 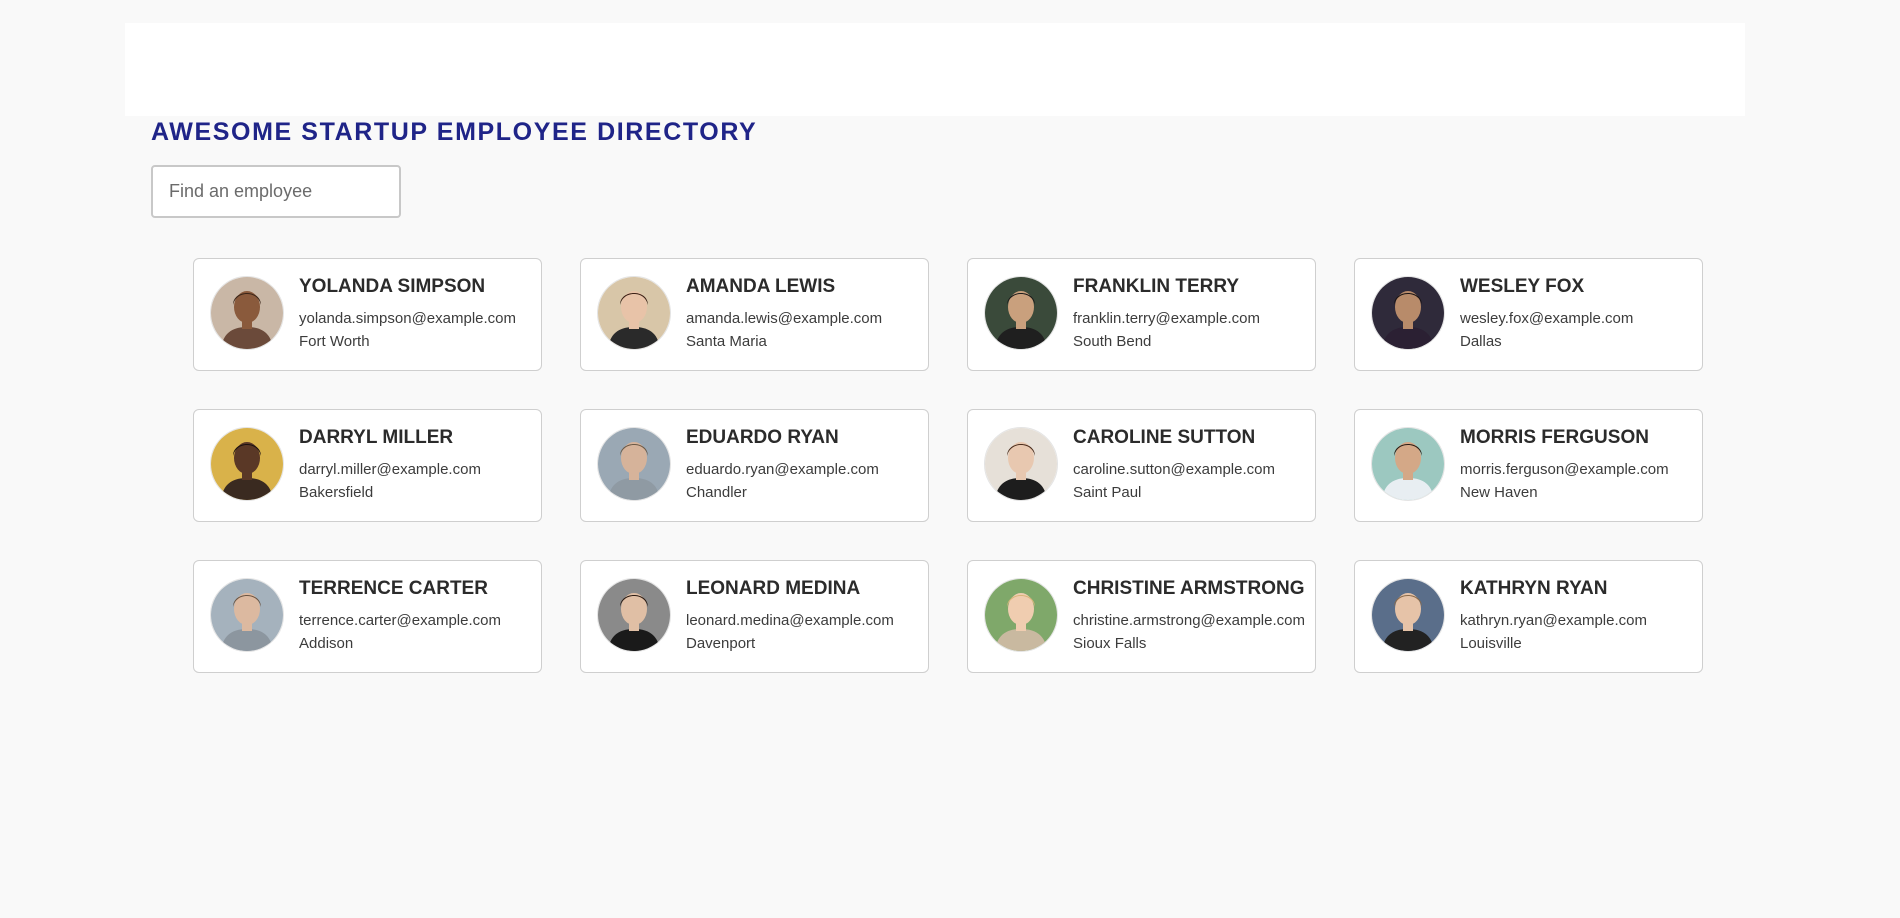 I want to click on employee-email: yolanda.simpson@example.com, so click(x=407, y=318).